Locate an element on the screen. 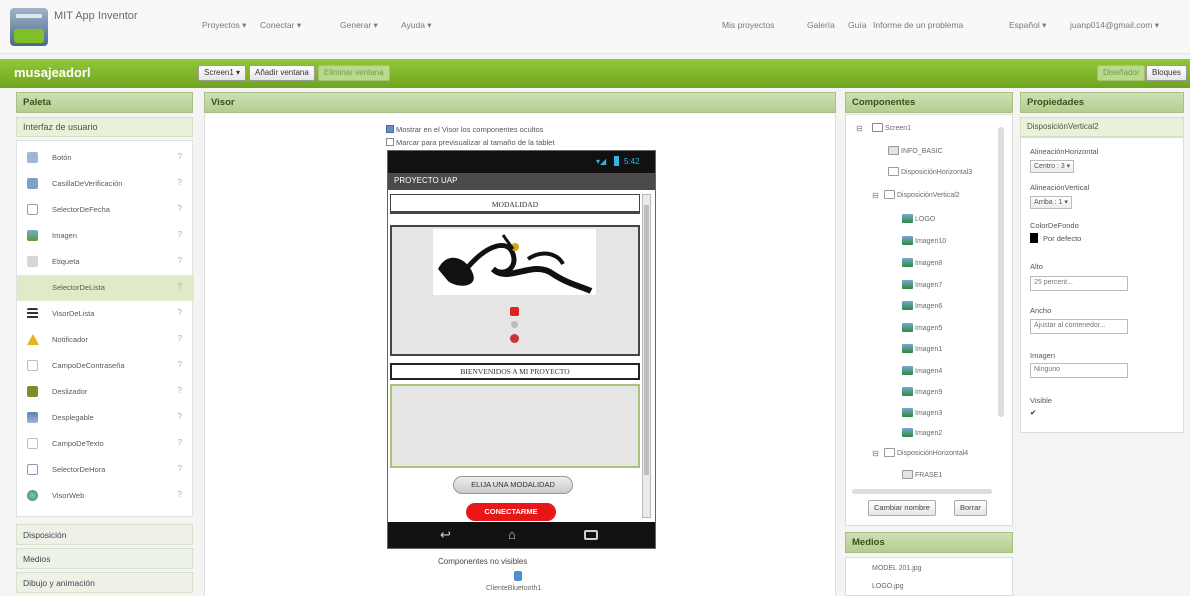 The image size is (1190, 596). color-swatch-icon is located at coordinates (1034, 238).